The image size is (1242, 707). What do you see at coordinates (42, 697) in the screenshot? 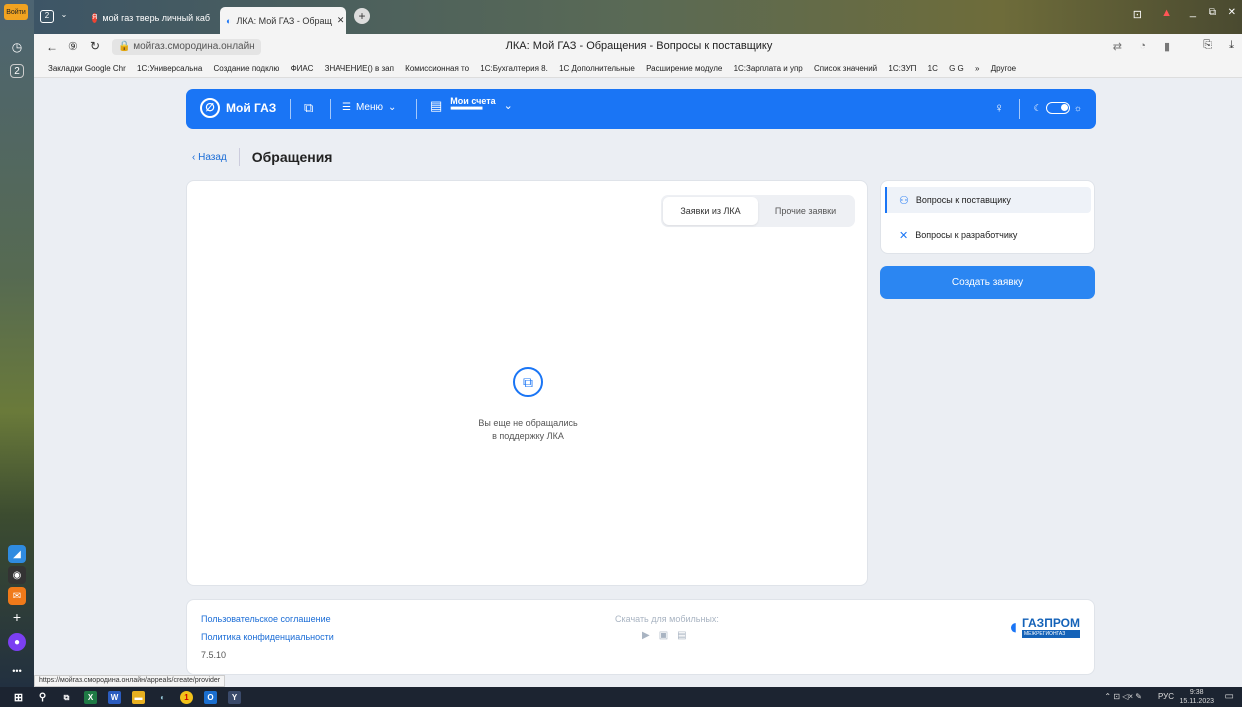
I see `search-icon: ⚲` at bounding box center [42, 697].